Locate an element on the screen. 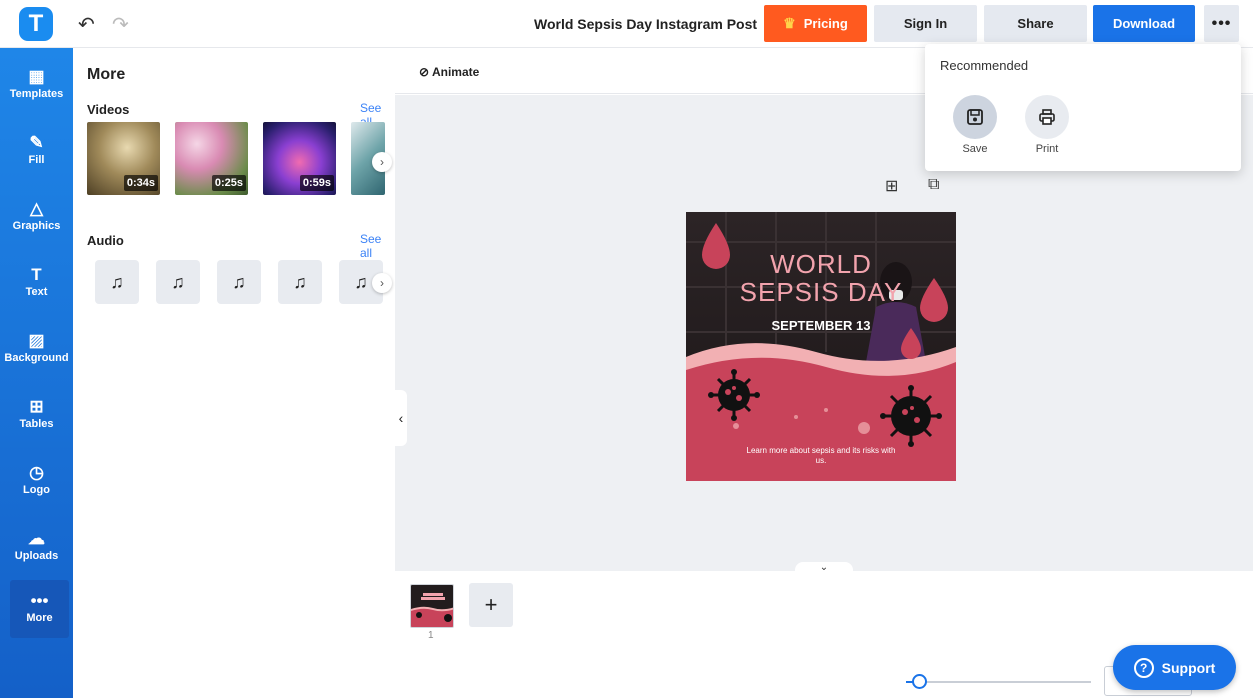 The width and height of the screenshot is (1253, 698). video-duration: 0:34s is located at coordinates (140, 183).